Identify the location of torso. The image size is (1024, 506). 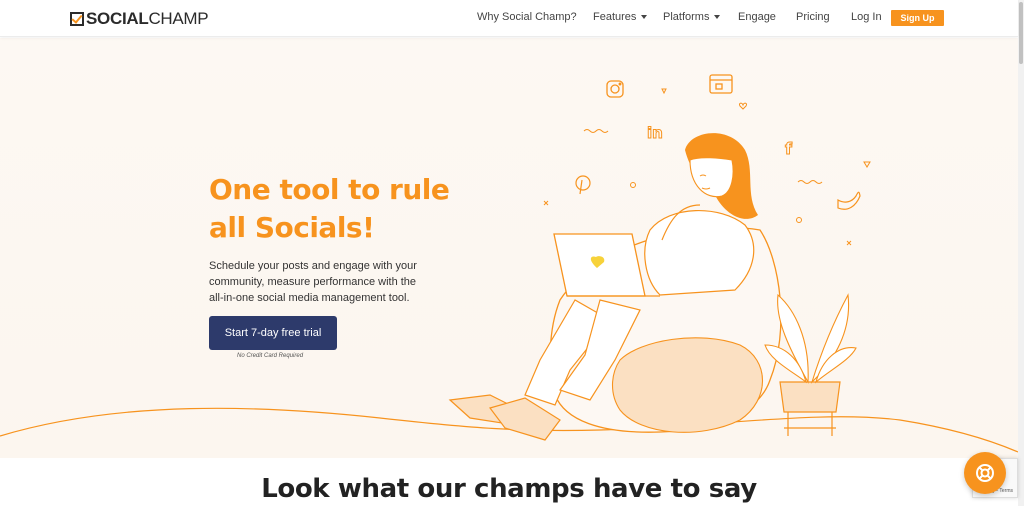
(699, 252).